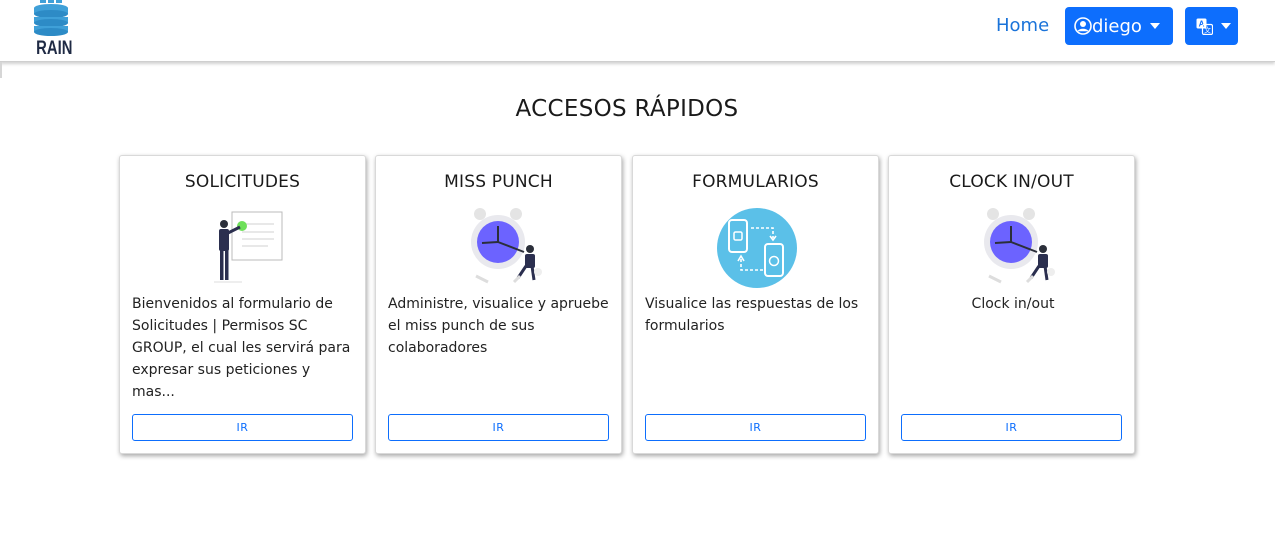  I want to click on phones-sync-illustration-icon, so click(757, 248).